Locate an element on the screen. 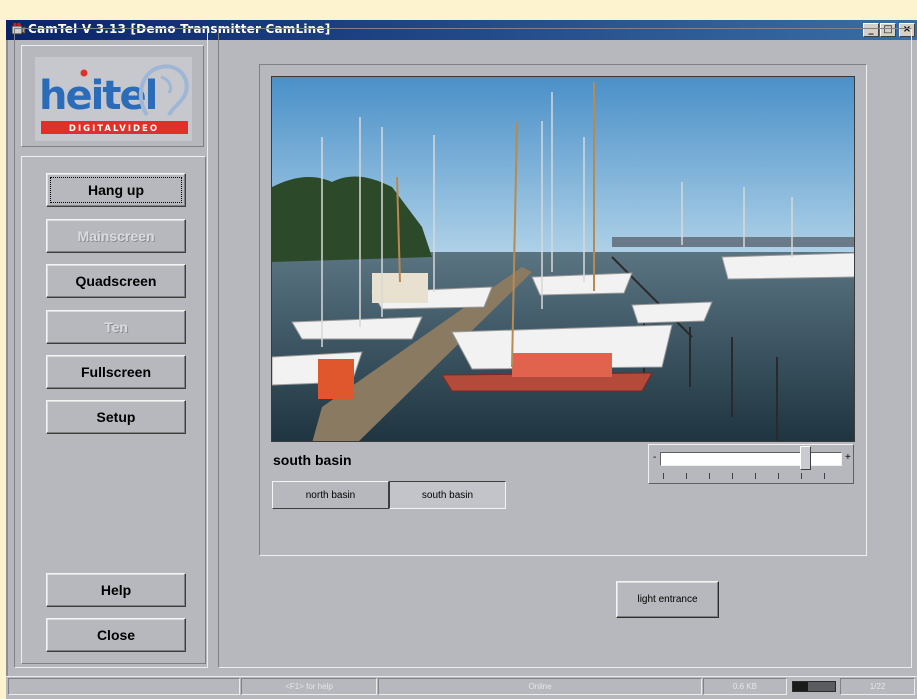 This screenshot has height=699, width=917. status-cell-empty is located at coordinates (124, 686).